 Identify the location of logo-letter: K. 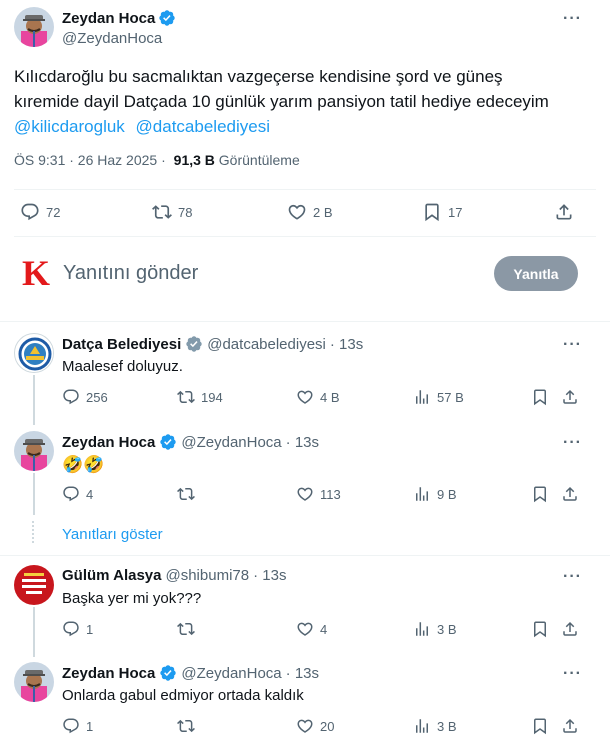
(36, 273).